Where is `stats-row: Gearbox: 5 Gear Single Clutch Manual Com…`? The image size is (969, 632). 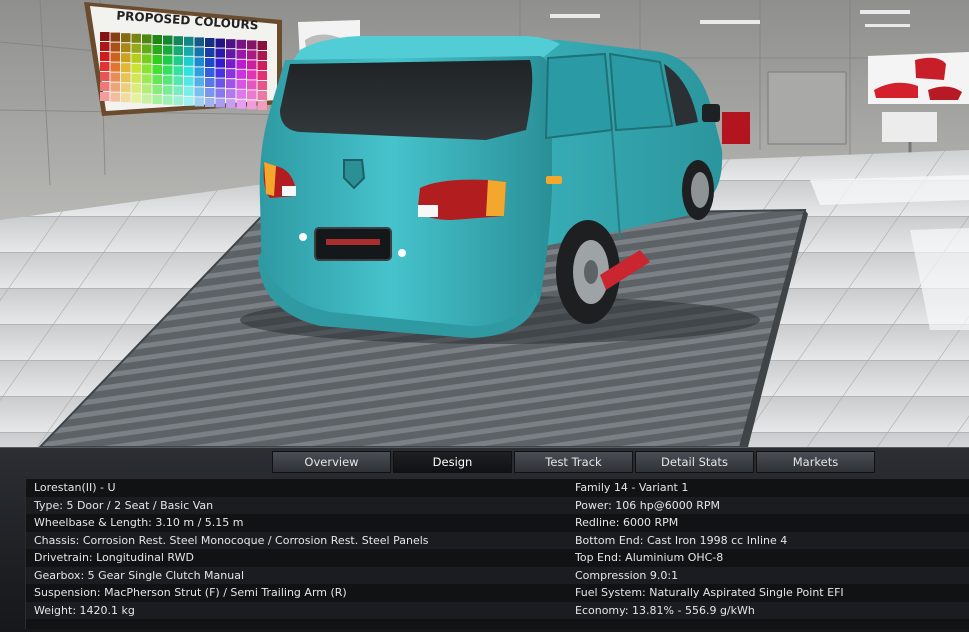 stats-row: Gearbox: 5 Gear Single Clutch Manual Com… is located at coordinates (497, 575).